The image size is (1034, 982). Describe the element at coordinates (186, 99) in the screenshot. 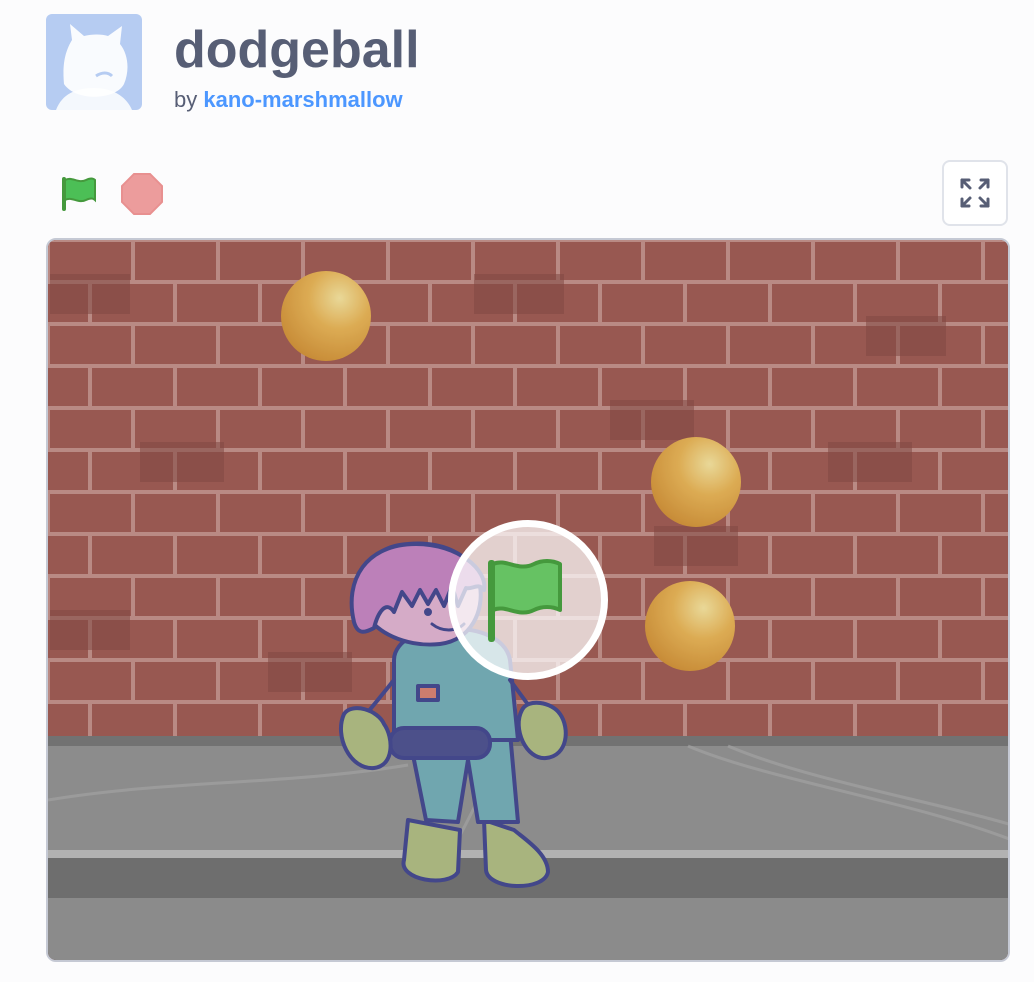

I see `by-label: by` at that location.